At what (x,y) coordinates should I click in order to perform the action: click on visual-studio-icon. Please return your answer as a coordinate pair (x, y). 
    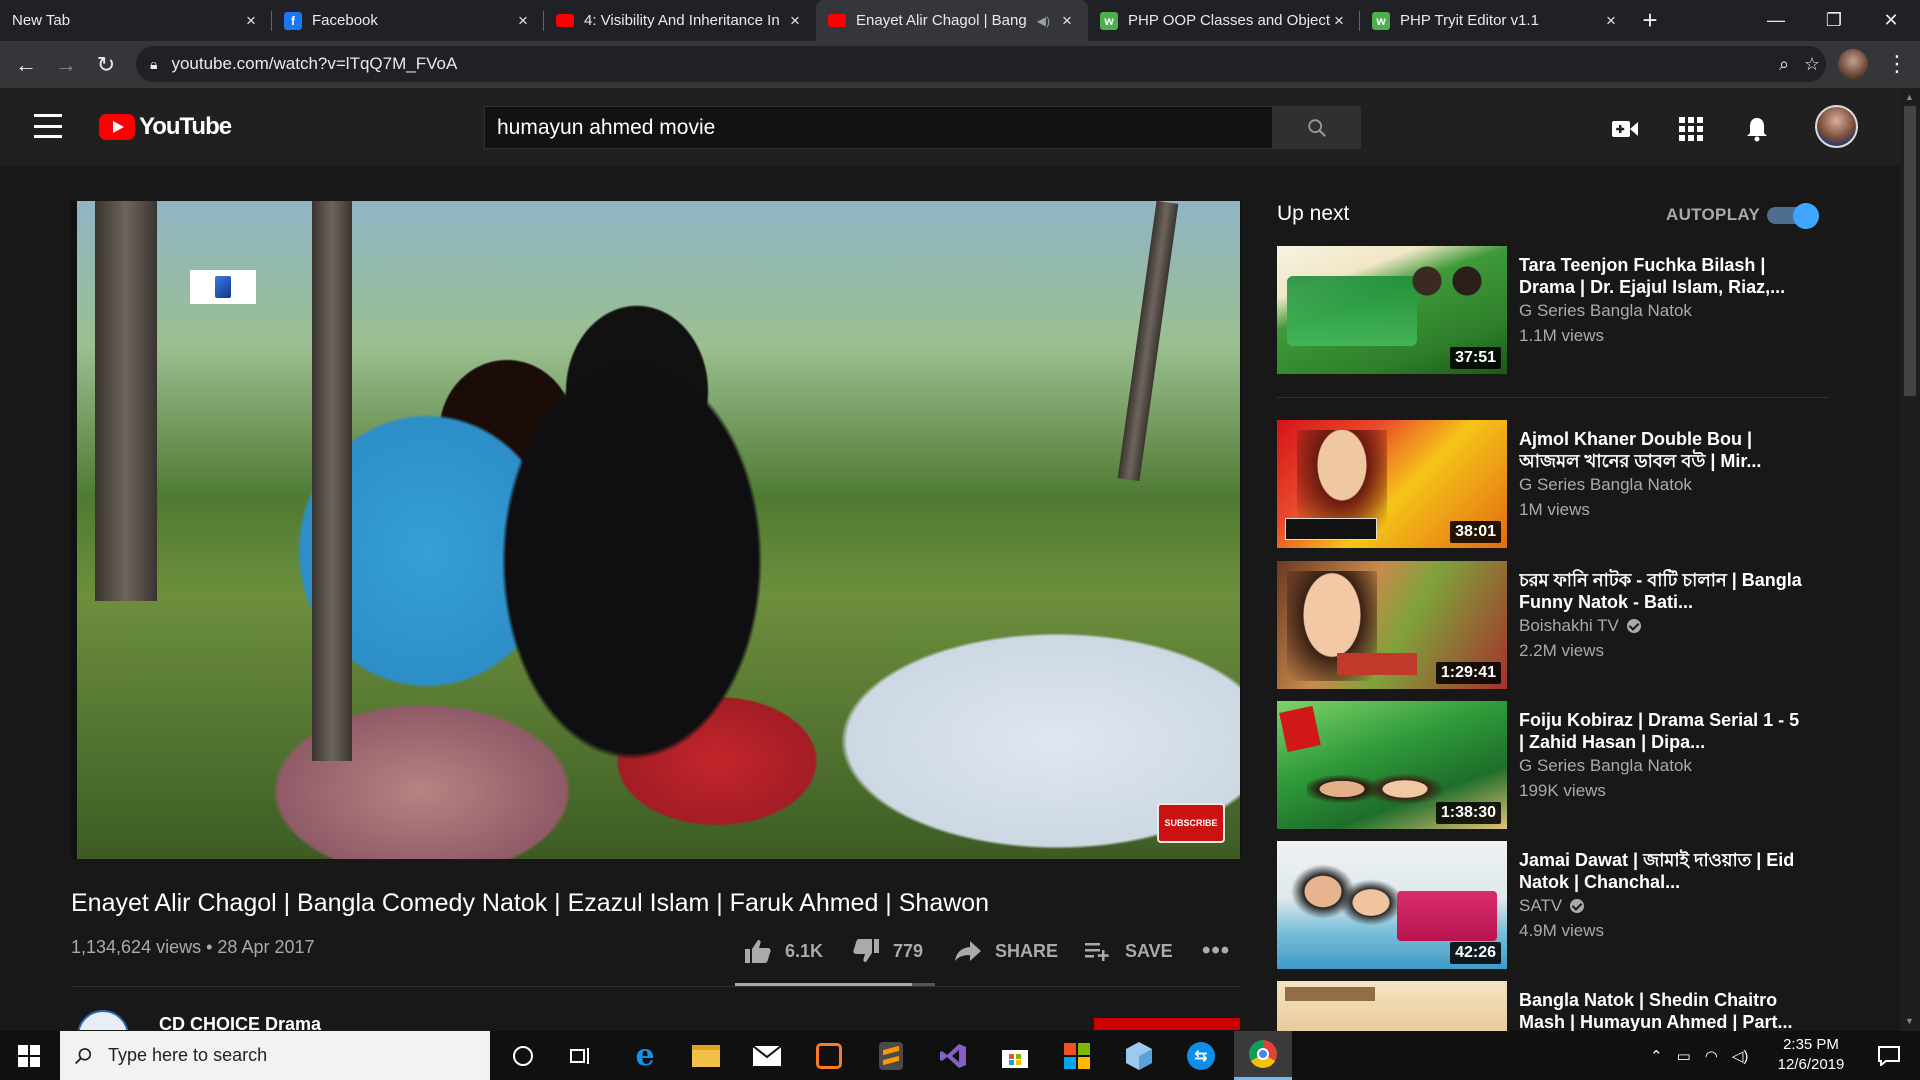
    Looking at the image, I should click on (953, 1055).